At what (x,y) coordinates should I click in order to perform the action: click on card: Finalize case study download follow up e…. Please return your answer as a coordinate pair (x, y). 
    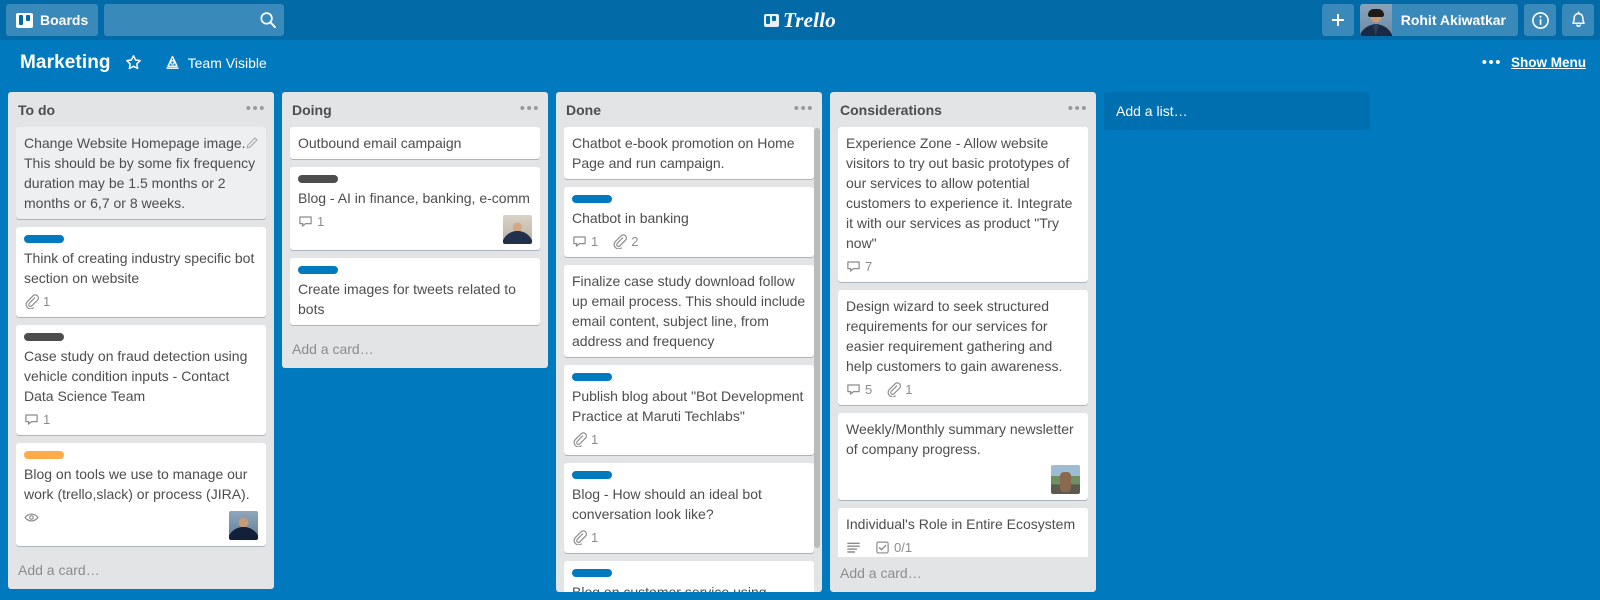
    Looking at the image, I should click on (689, 310).